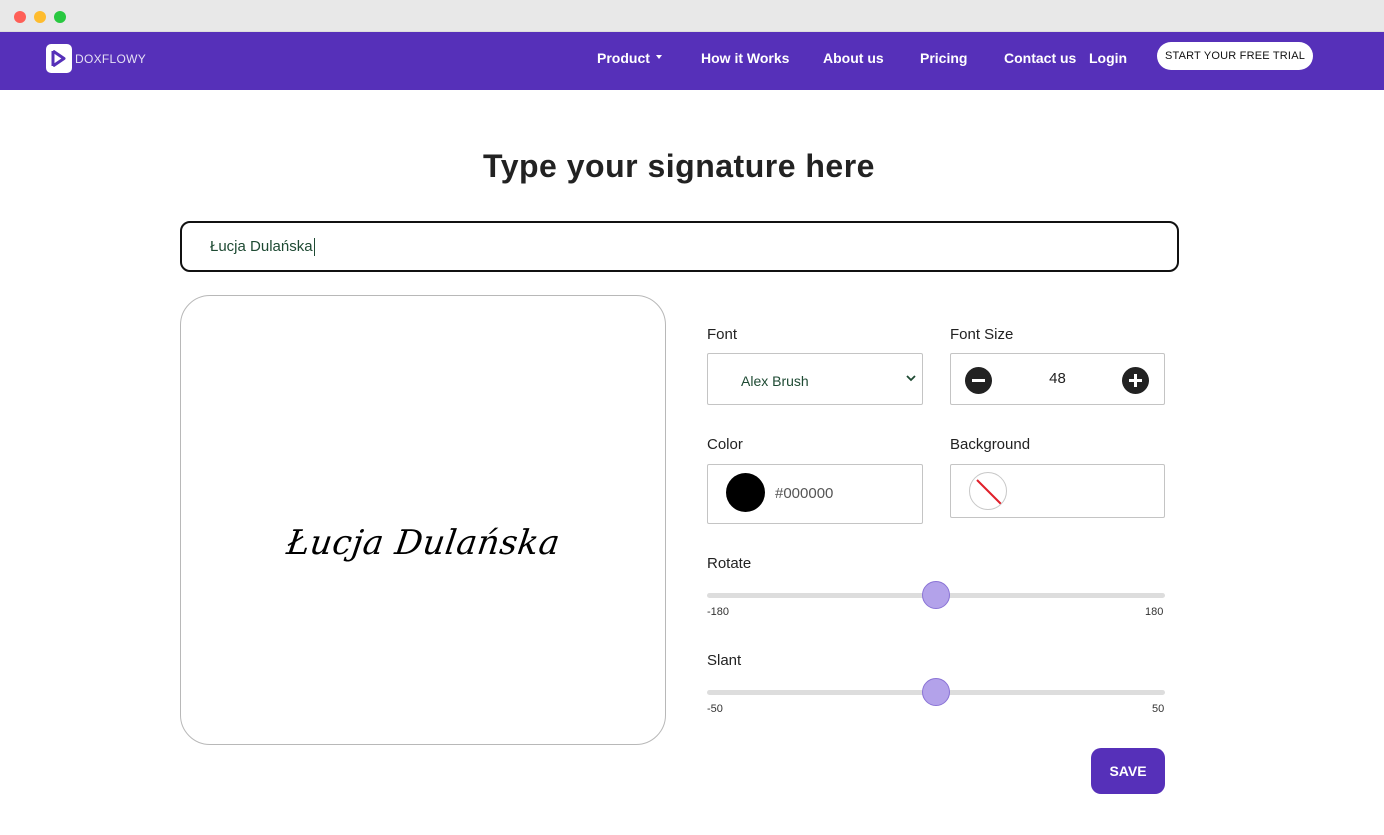 This screenshot has height=835, width=1384. Describe the element at coordinates (1057, 491) in the screenshot. I see `background-picker` at that location.